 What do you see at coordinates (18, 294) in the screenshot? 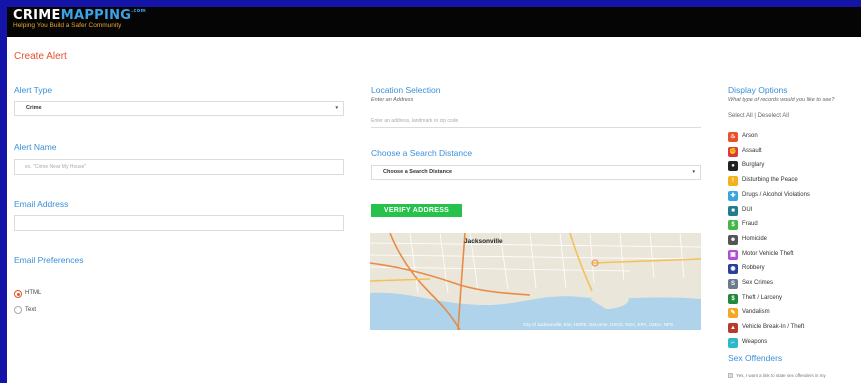
I see `html-radio` at bounding box center [18, 294].